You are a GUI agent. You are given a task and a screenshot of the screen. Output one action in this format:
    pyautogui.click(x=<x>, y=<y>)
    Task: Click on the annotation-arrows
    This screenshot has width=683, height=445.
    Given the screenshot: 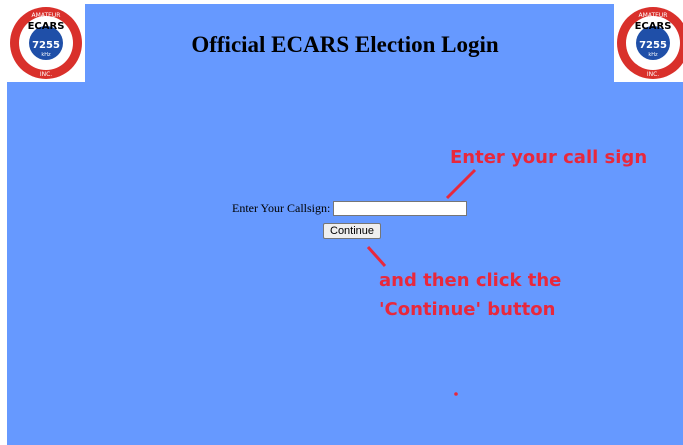 What is the action you would take?
    pyautogui.click(x=421, y=282)
    